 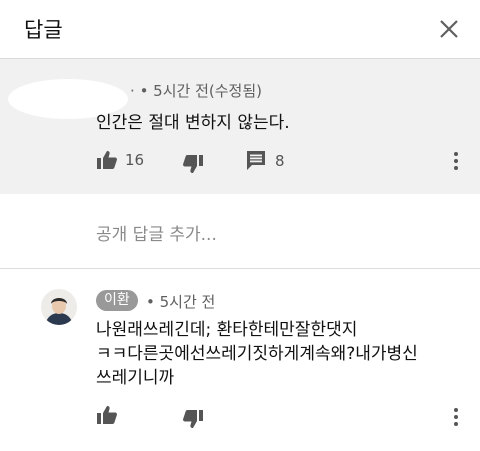 What do you see at coordinates (117, 300) in the screenshot?
I see `author-name-badge: 이환` at bounding box center [117, 300].